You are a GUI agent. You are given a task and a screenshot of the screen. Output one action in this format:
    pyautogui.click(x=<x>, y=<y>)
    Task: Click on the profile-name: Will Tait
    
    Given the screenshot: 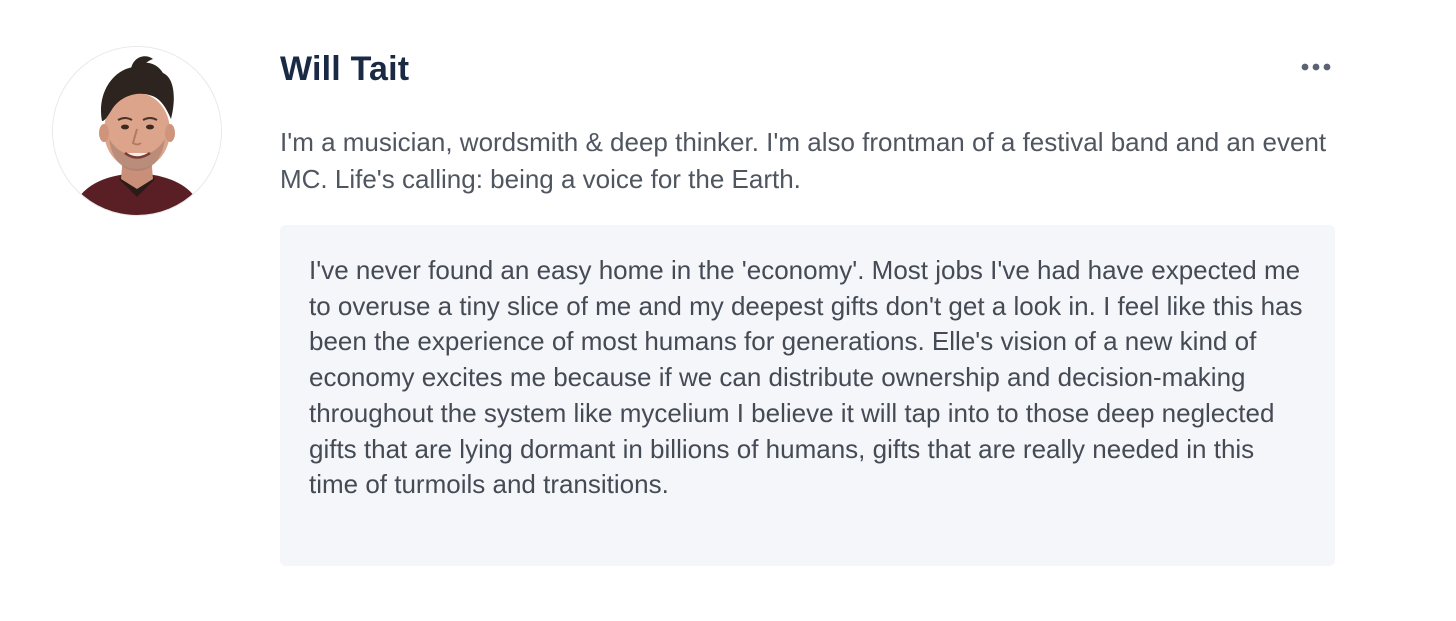 What is the action you would take?
    pyautogui.click(x=345, y=69)
    